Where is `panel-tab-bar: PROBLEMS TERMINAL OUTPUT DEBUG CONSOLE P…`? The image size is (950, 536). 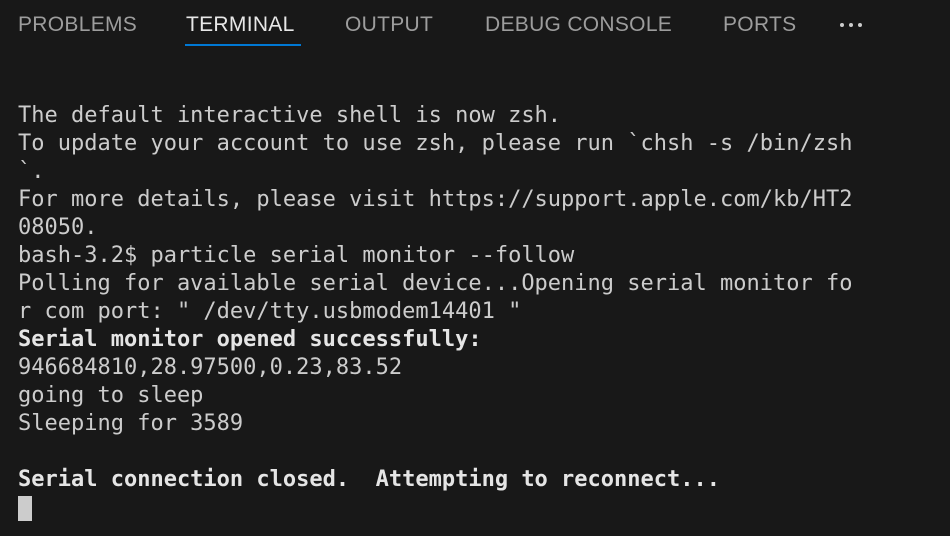
panel-tab-bar: PROBLEMS TERMINAL OUTPUT DEBUG CONSOLE P… is located at coordinates (475, 26).